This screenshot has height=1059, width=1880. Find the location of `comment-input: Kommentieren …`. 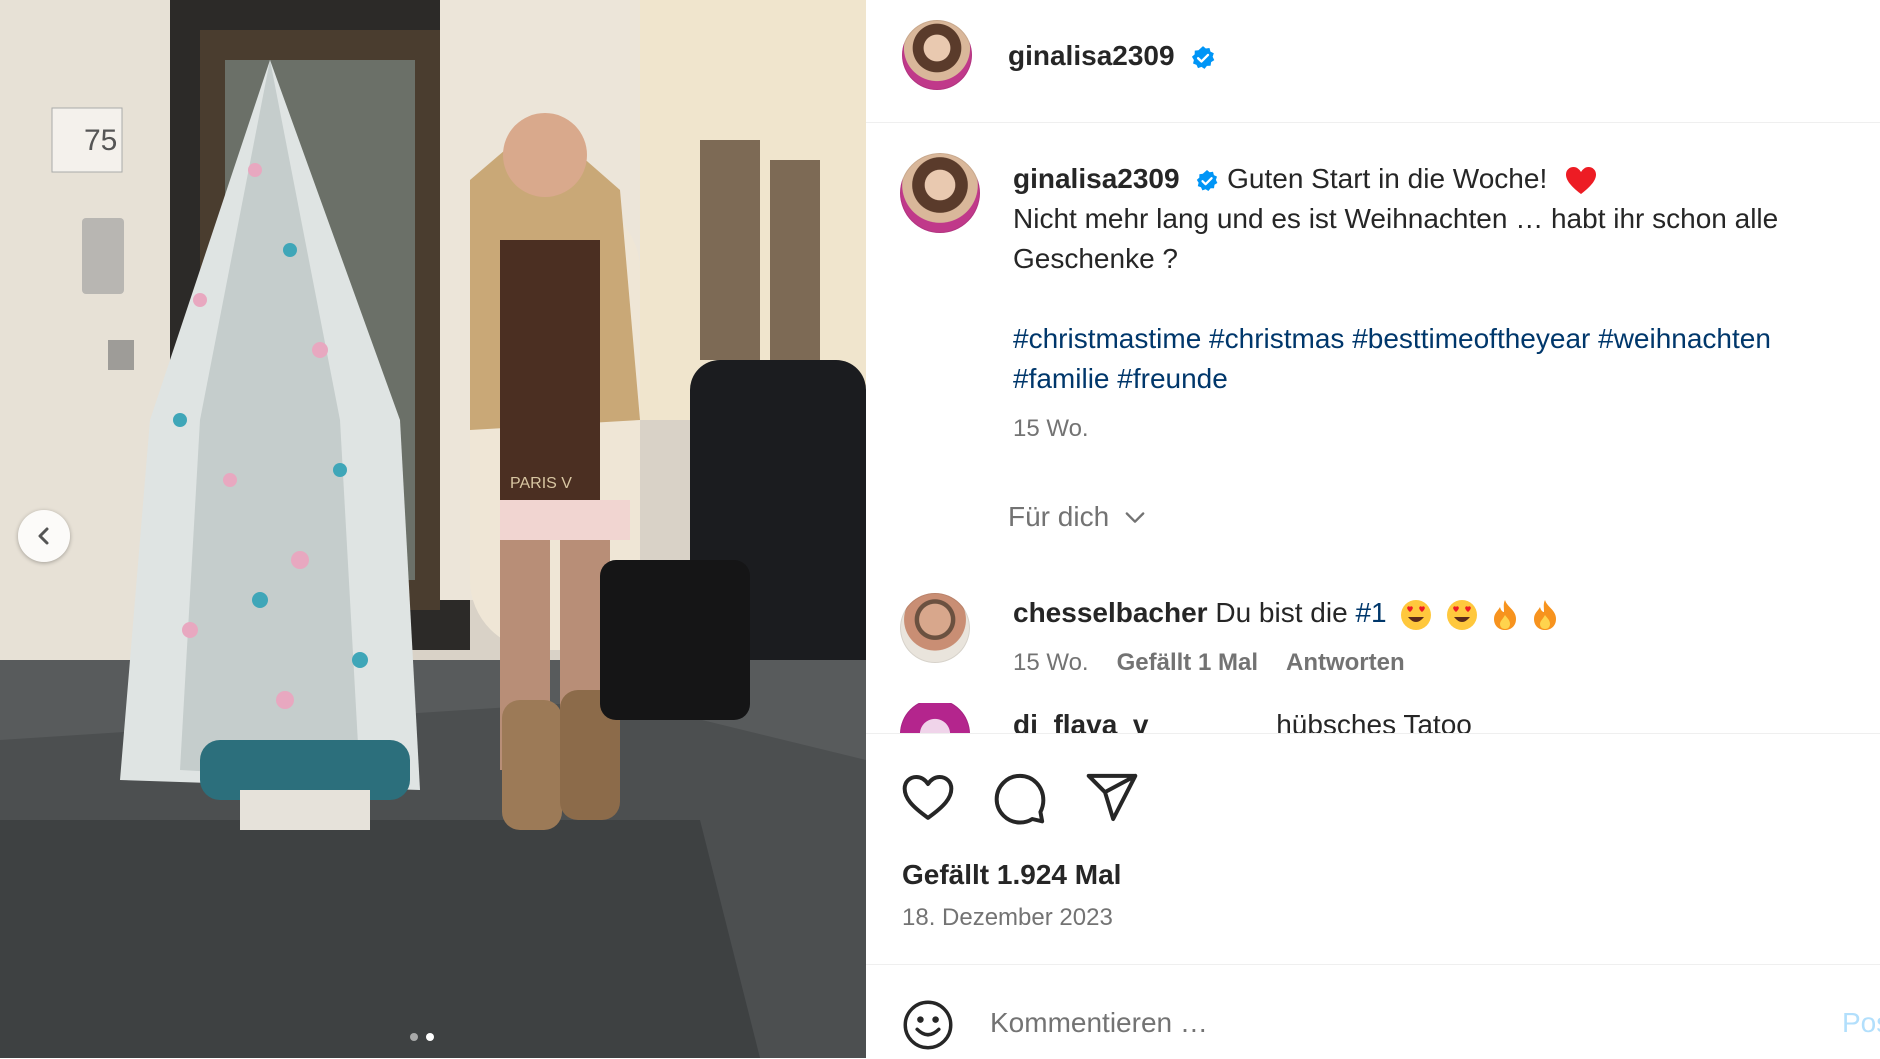

comment-input: Kommentieren … is located at coordinates (1340, 1023).